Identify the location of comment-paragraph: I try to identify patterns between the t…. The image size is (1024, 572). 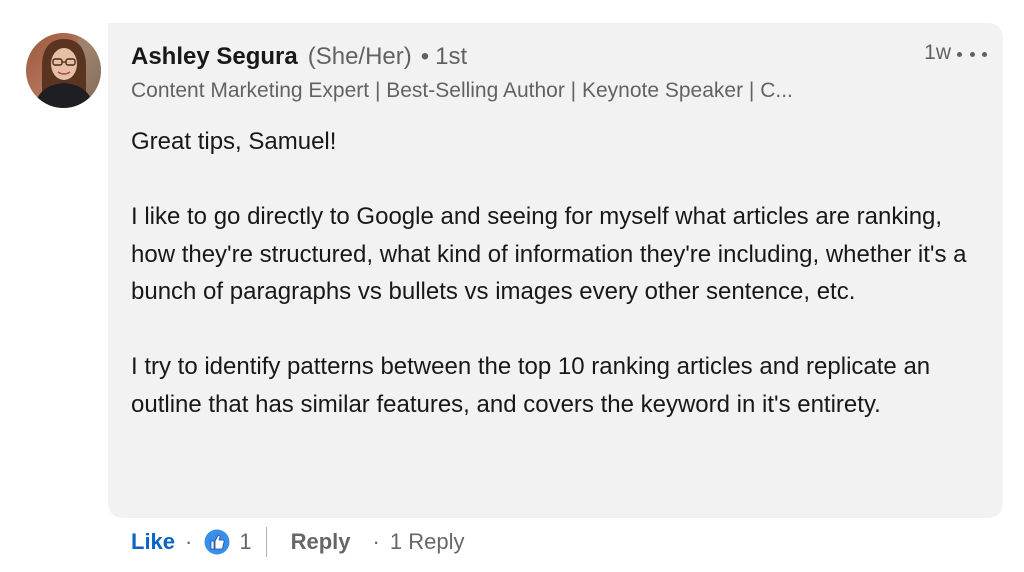
(531, 385).